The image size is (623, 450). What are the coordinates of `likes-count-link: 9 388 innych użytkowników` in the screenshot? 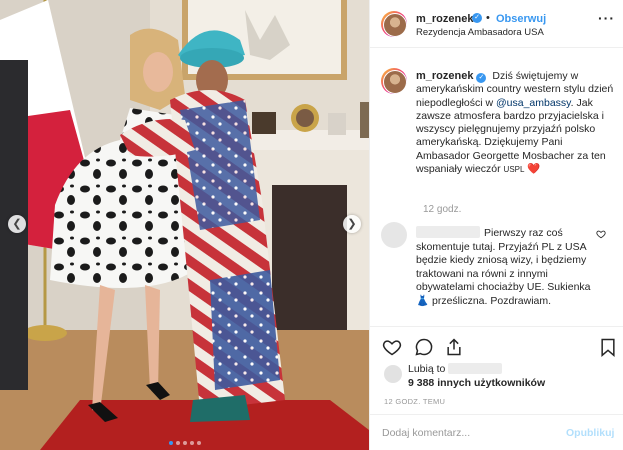 It's located at (476, 383).